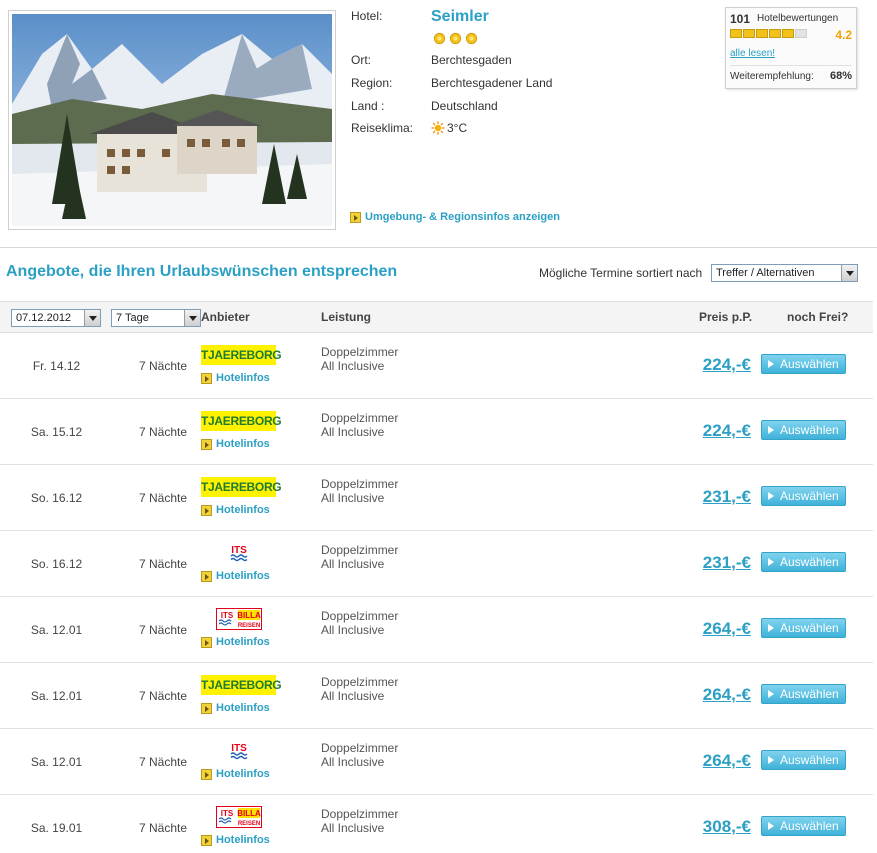 The width and height of the screenshot is (877, 853). What do you see at coordinates (464, 106) in the screenshot?
I see `country-value: Deutschland` at bounding box center [464, 106].